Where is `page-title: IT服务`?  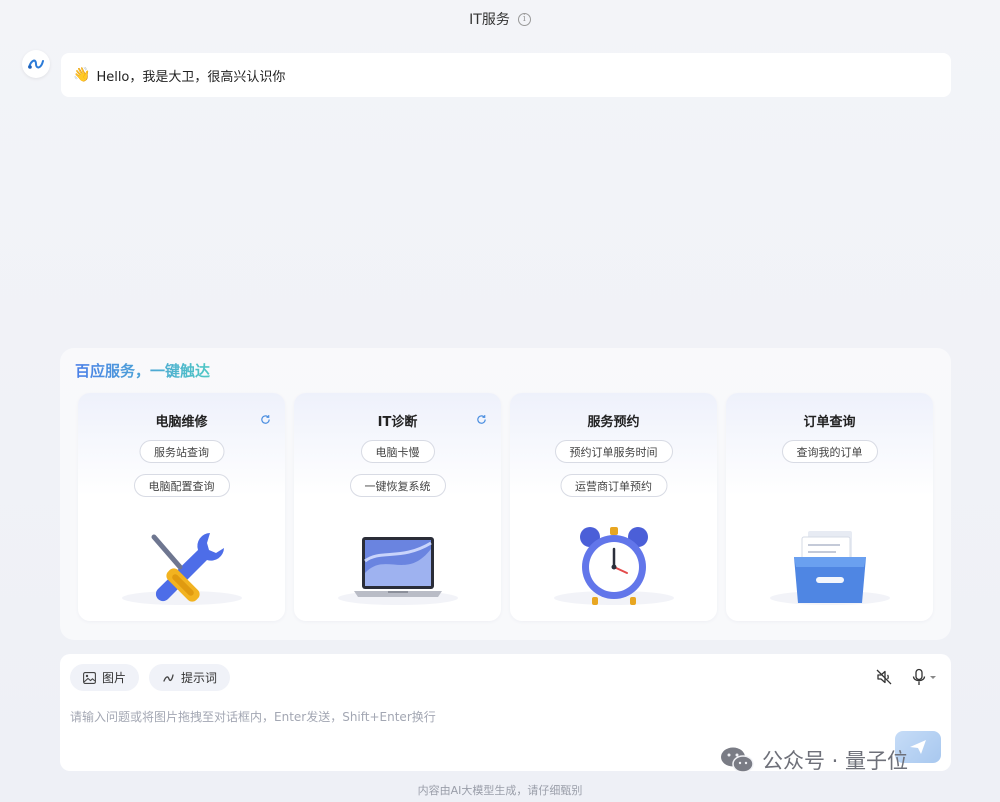 page-title: IT服务 is located at coordinates (489, 20).